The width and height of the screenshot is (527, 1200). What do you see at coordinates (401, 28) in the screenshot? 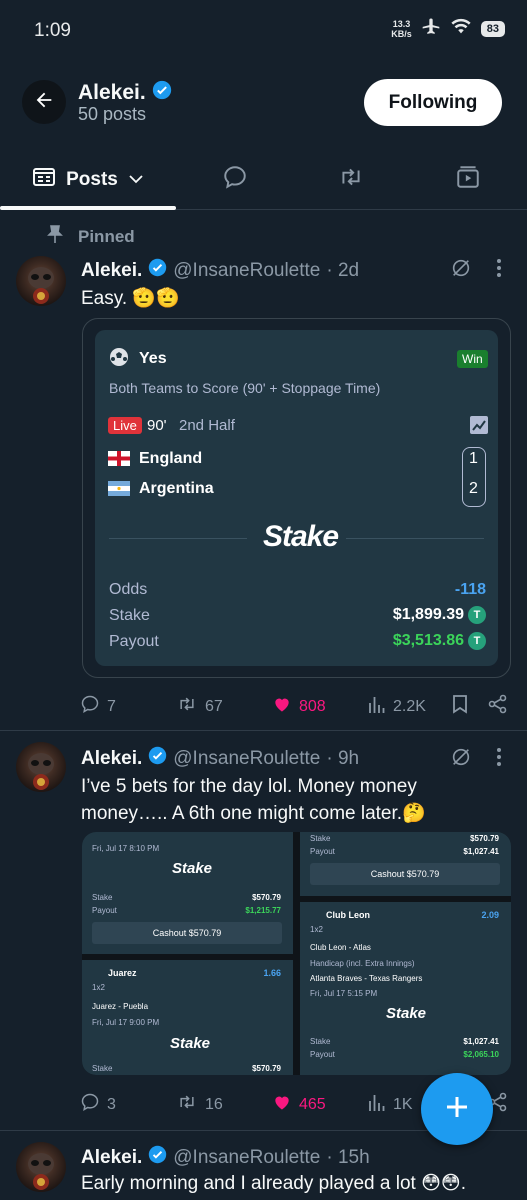
I see `net-speed: 13.3 KB/s` at bounding box center [401, 28].